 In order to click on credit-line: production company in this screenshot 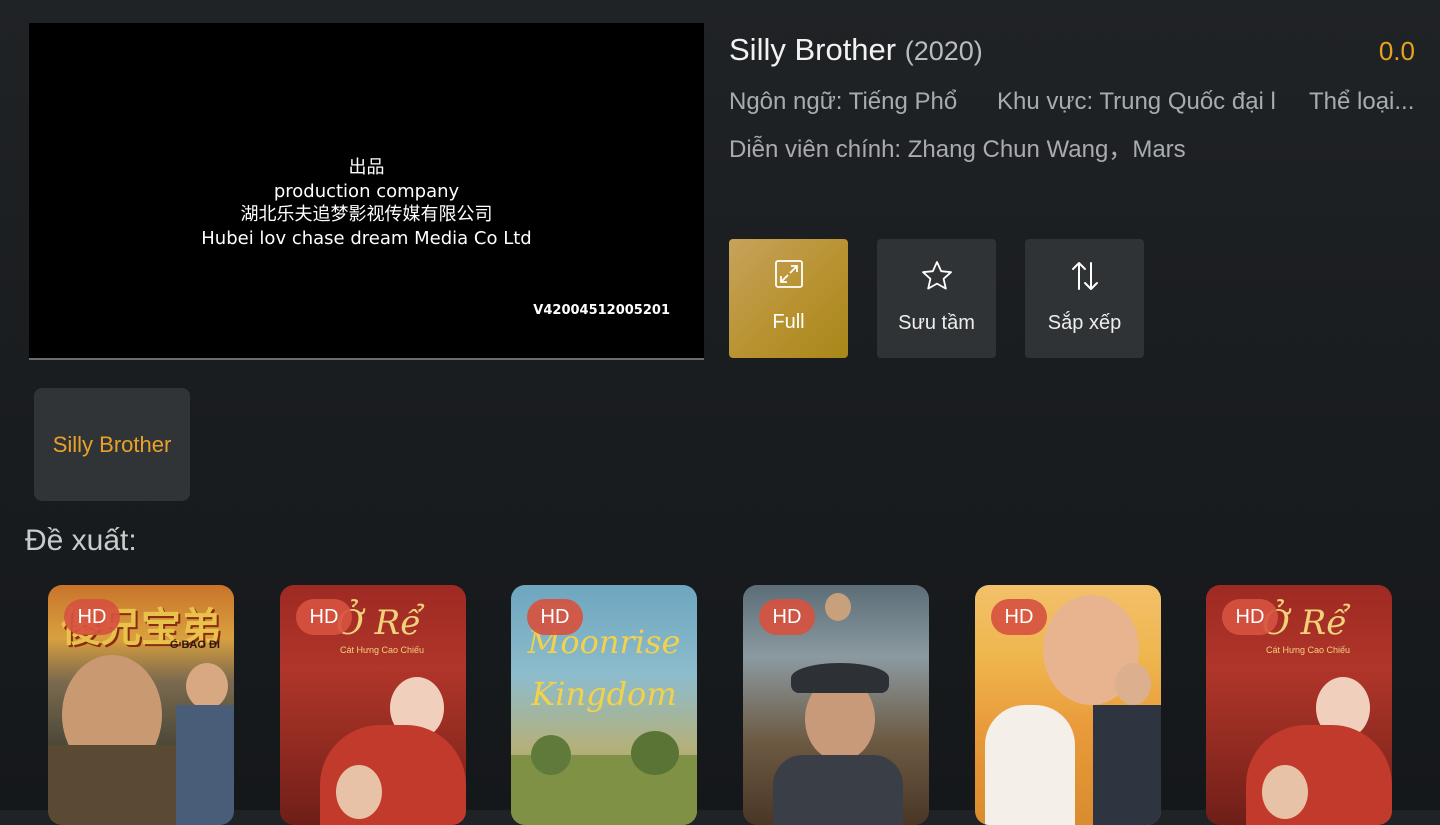, I will do `click(366, 191)`.